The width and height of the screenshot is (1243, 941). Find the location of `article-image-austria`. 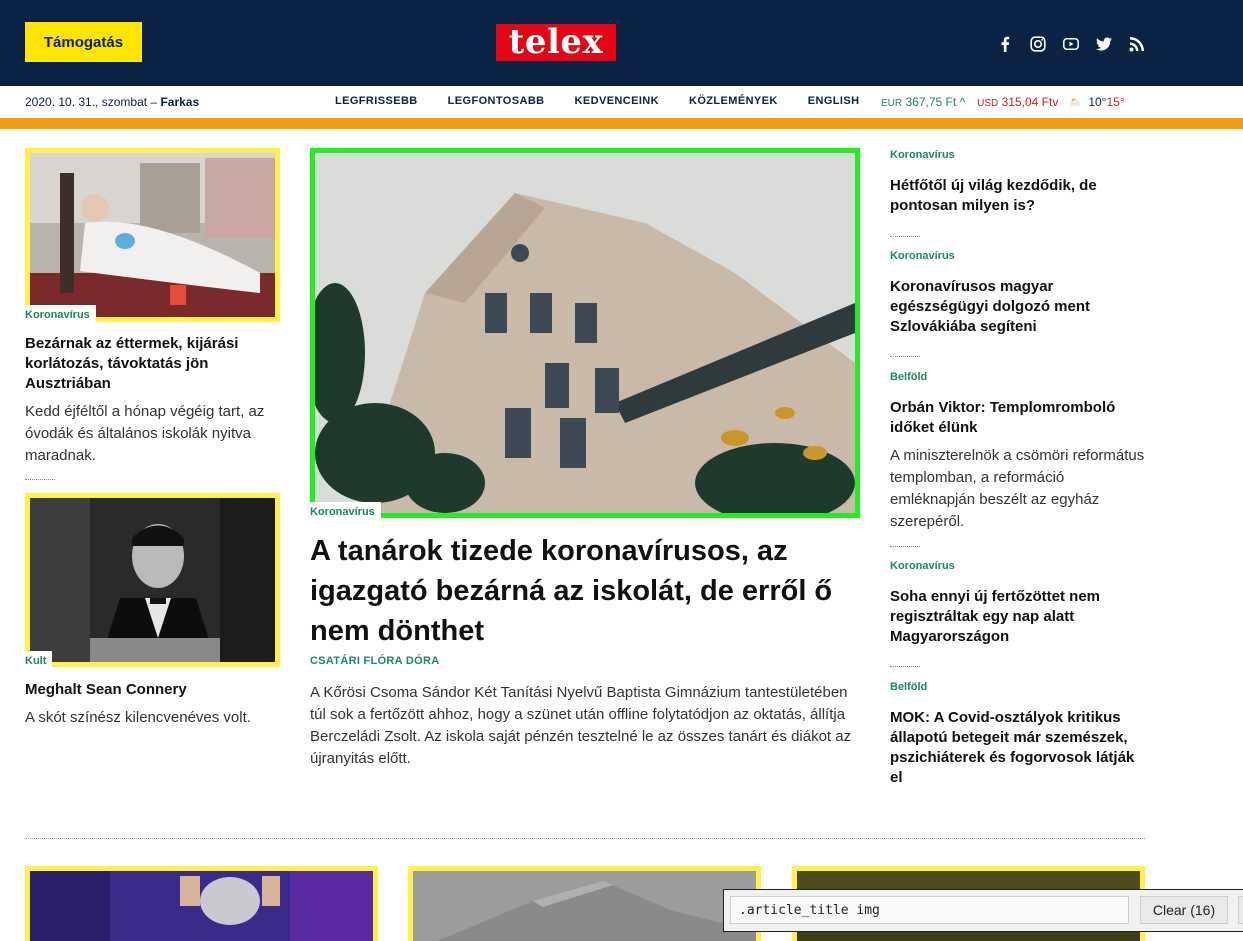

article-image-austria is located at coordinates (152, 235).